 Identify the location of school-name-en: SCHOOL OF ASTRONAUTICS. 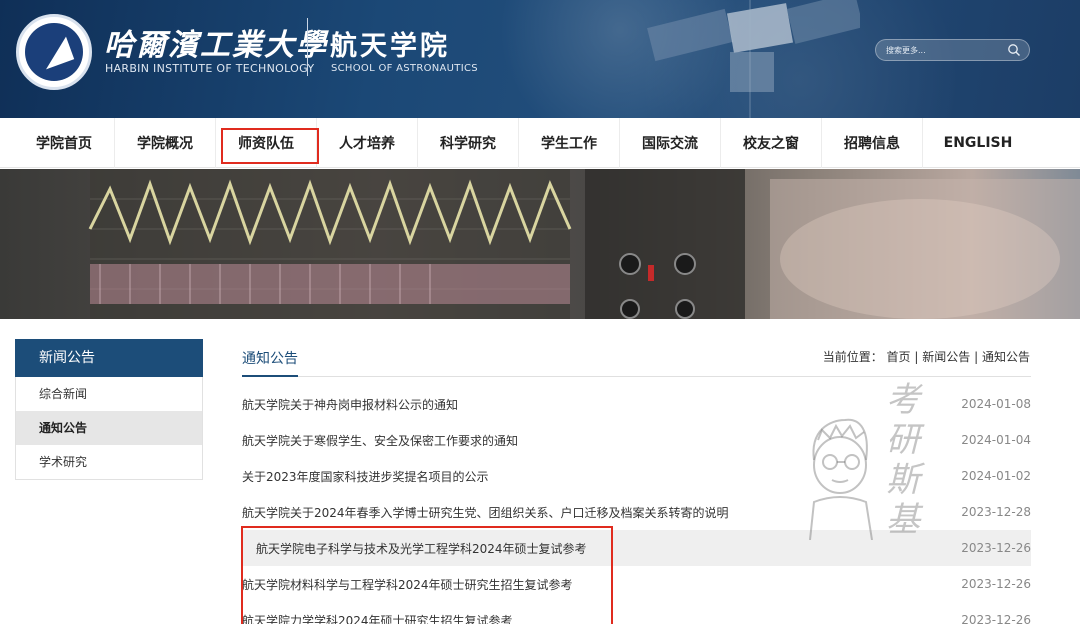
(404, 68).